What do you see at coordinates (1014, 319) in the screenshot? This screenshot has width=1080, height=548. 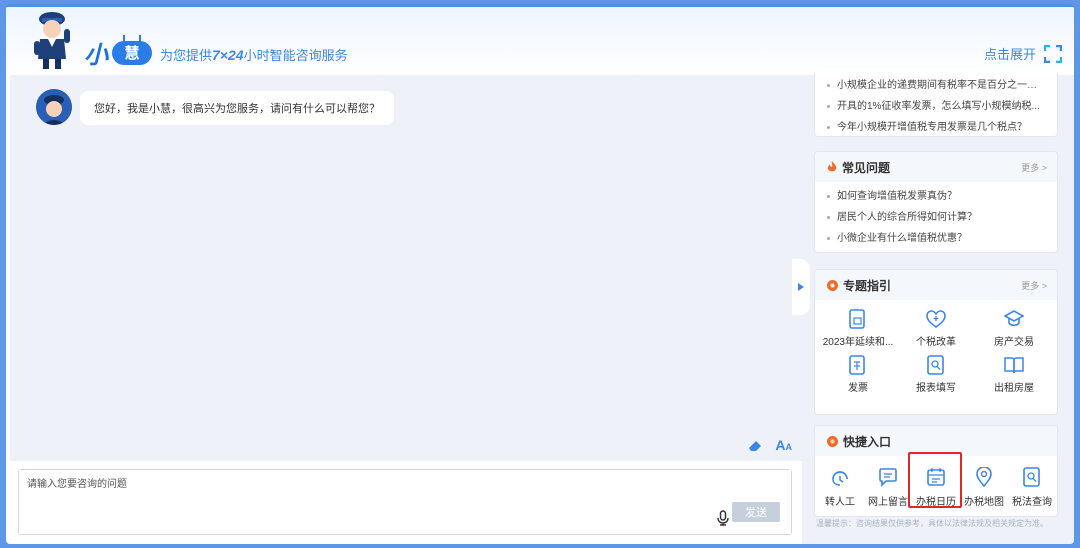 I see `graduation-cap-icon` at bounding box center [1014, 319].